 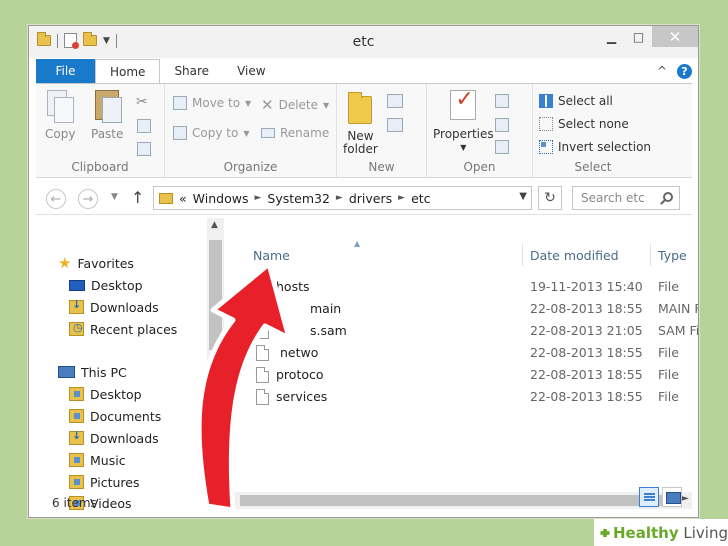 What do you see at coordinates (76, 394) in the screenshot?
I see `desktop-folder-icon` at bounding box center [76, 394].